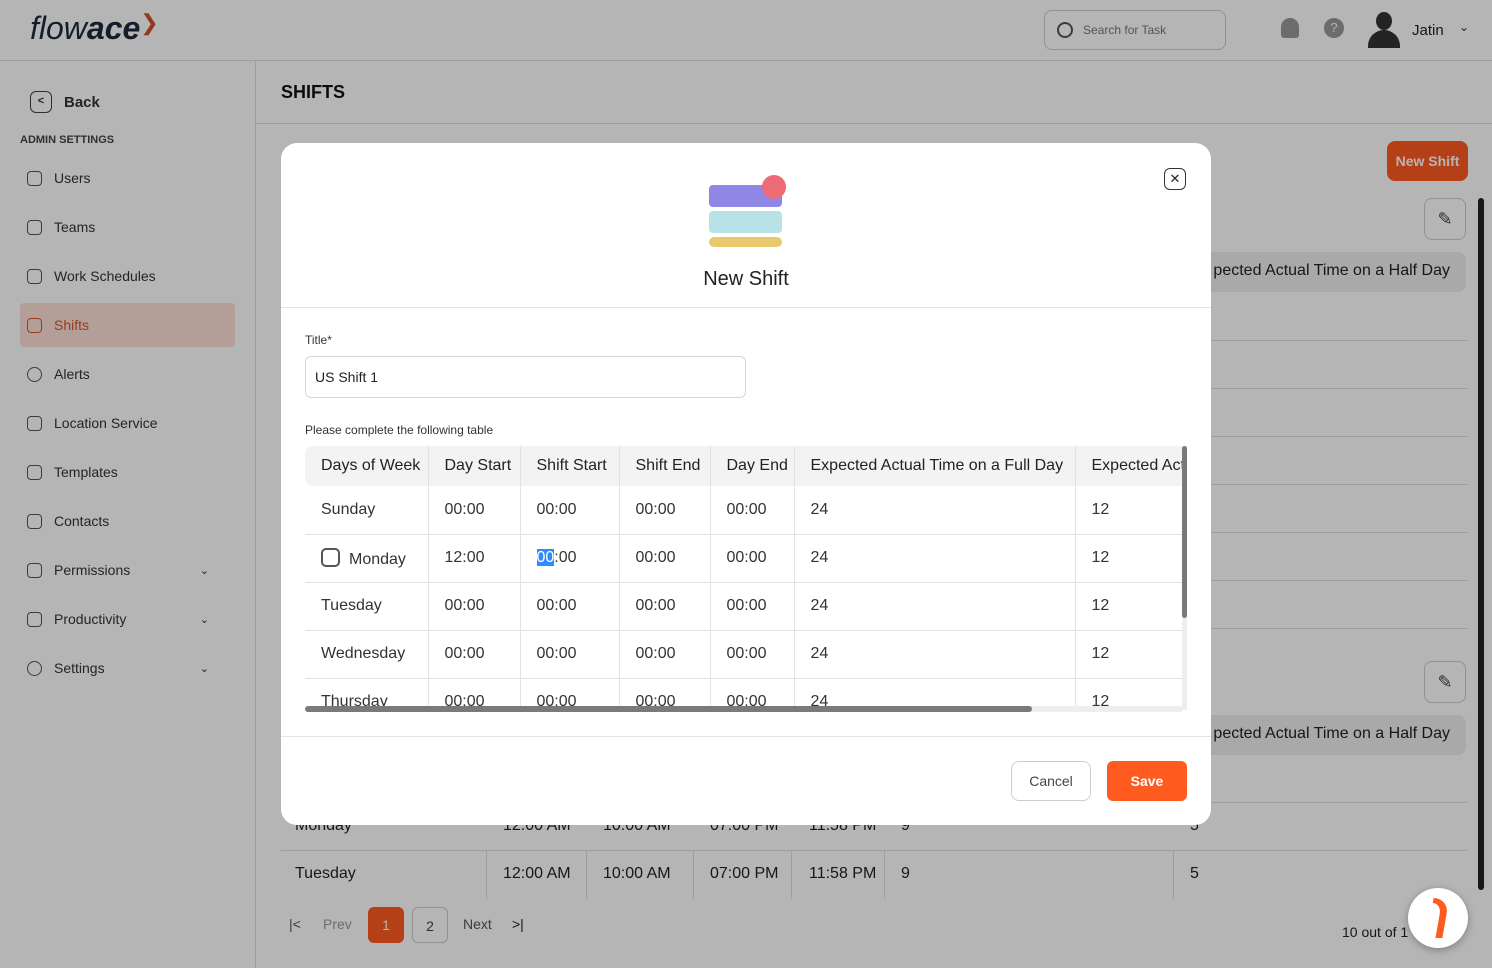 This screenshot has width=1492, height=968. Describe the element at coordinates (1175, 179) in the screenshot. I see `close-icon: ✕` at that location.